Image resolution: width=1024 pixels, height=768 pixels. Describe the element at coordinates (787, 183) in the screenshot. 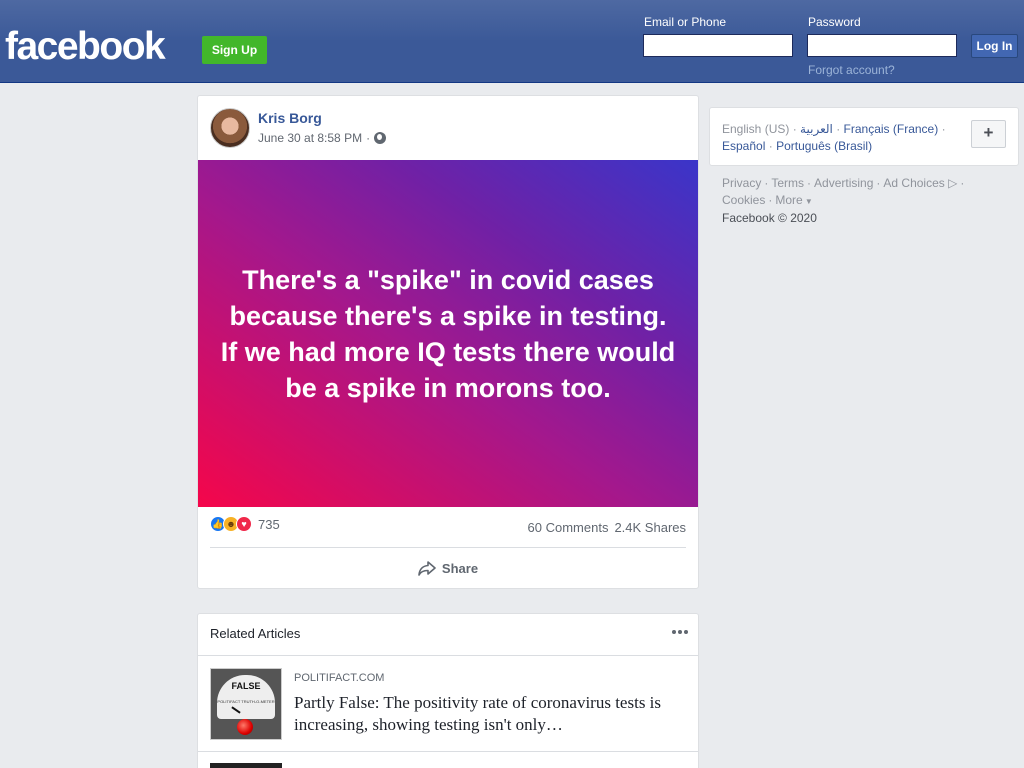

I see `footer-terms: Terms` at that location.